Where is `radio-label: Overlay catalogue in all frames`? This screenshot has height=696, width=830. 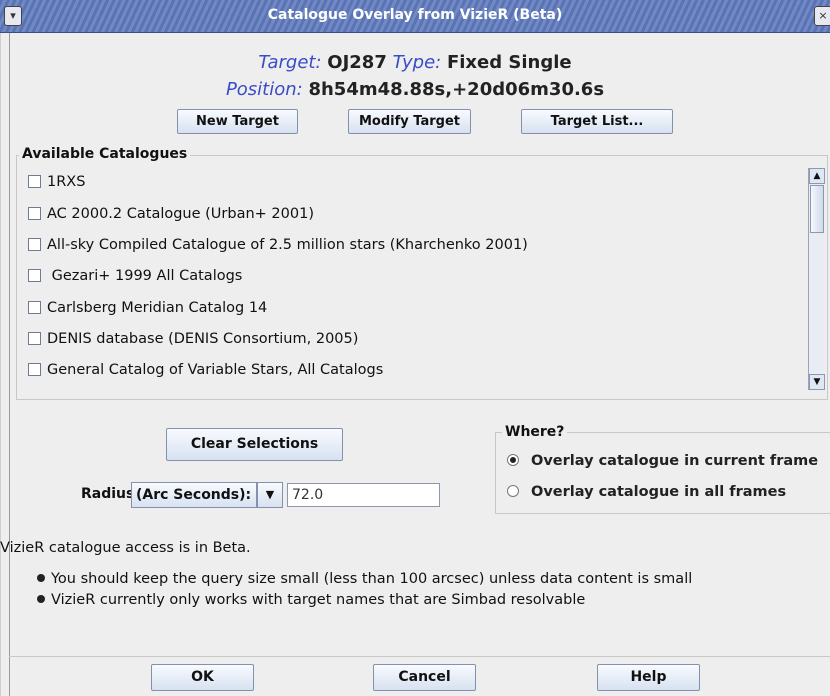 radio-label: Overlay catalogue in all frames is located at coordinates (659, 492).